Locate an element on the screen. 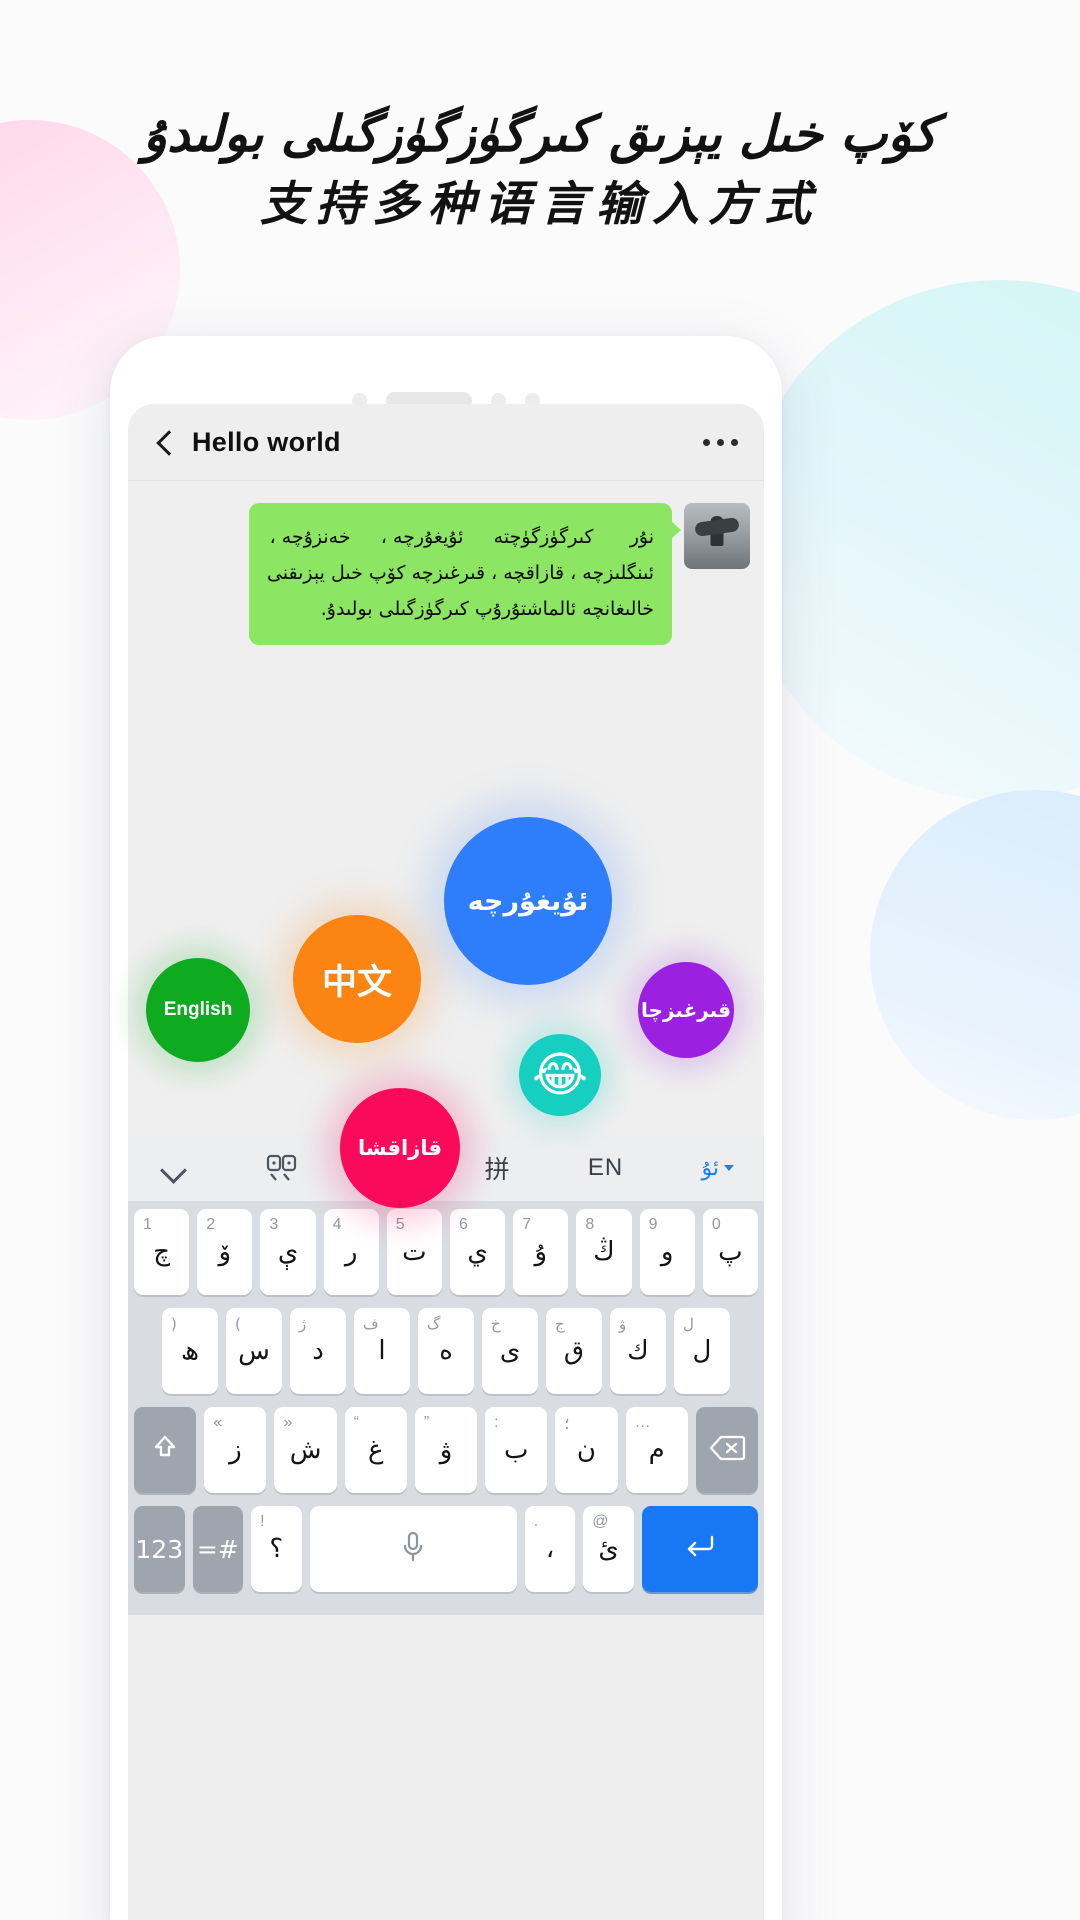 This screenshot has width=1080, height=1920. message-line: نۇر كىرگۈزگۈچتە ئۇيغۇرچە ، خەنزۇچە ، is located at coordinates (461, 537).